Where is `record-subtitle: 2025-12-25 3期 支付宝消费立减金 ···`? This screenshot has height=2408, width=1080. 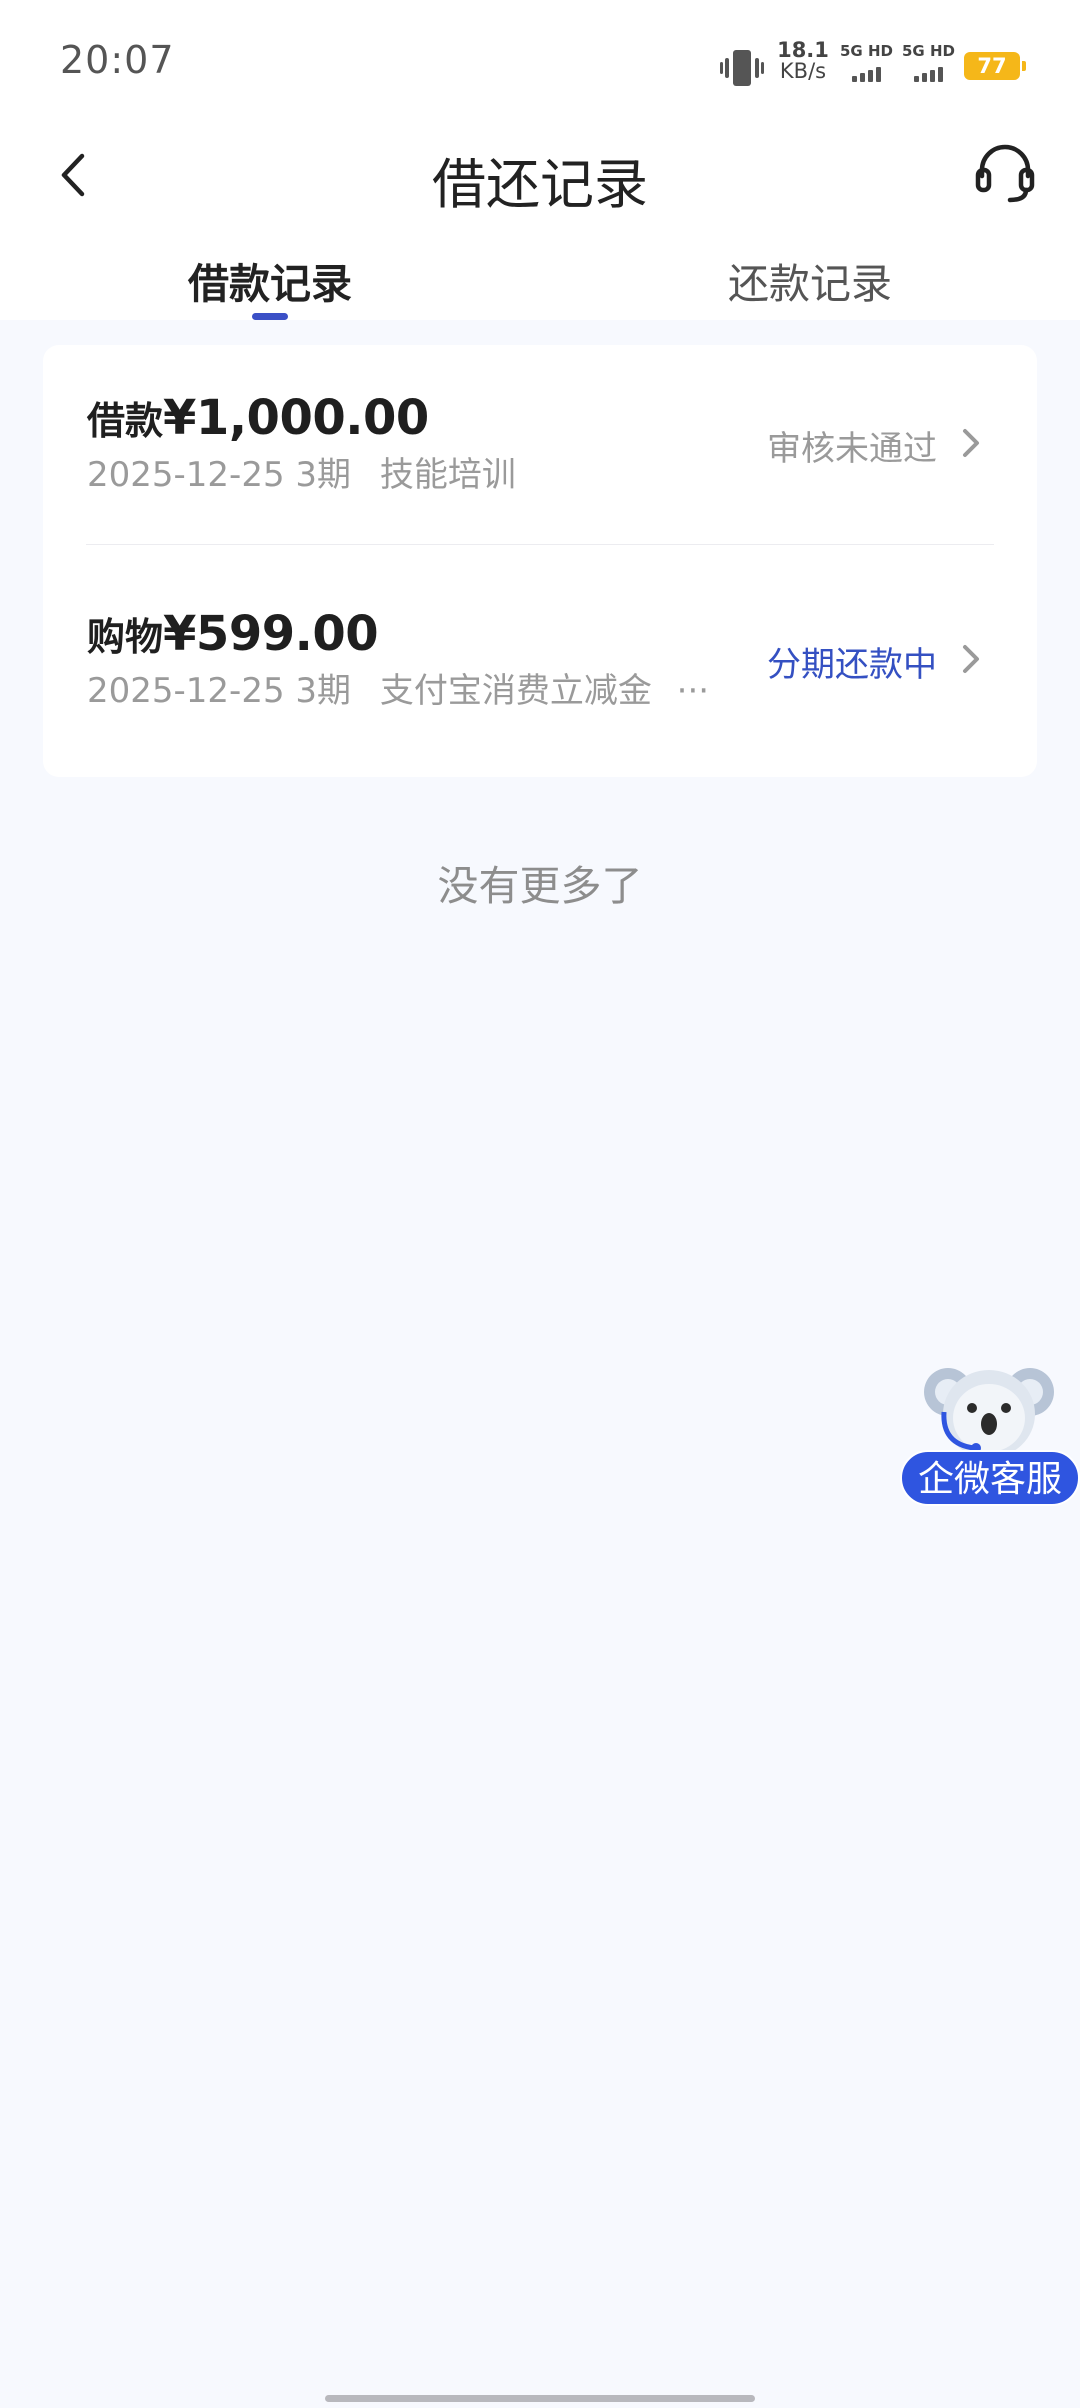 record-subtitle: 2025-12-25 3期 支付宝消费立减金 ··· is located at coordinates (398, 687).